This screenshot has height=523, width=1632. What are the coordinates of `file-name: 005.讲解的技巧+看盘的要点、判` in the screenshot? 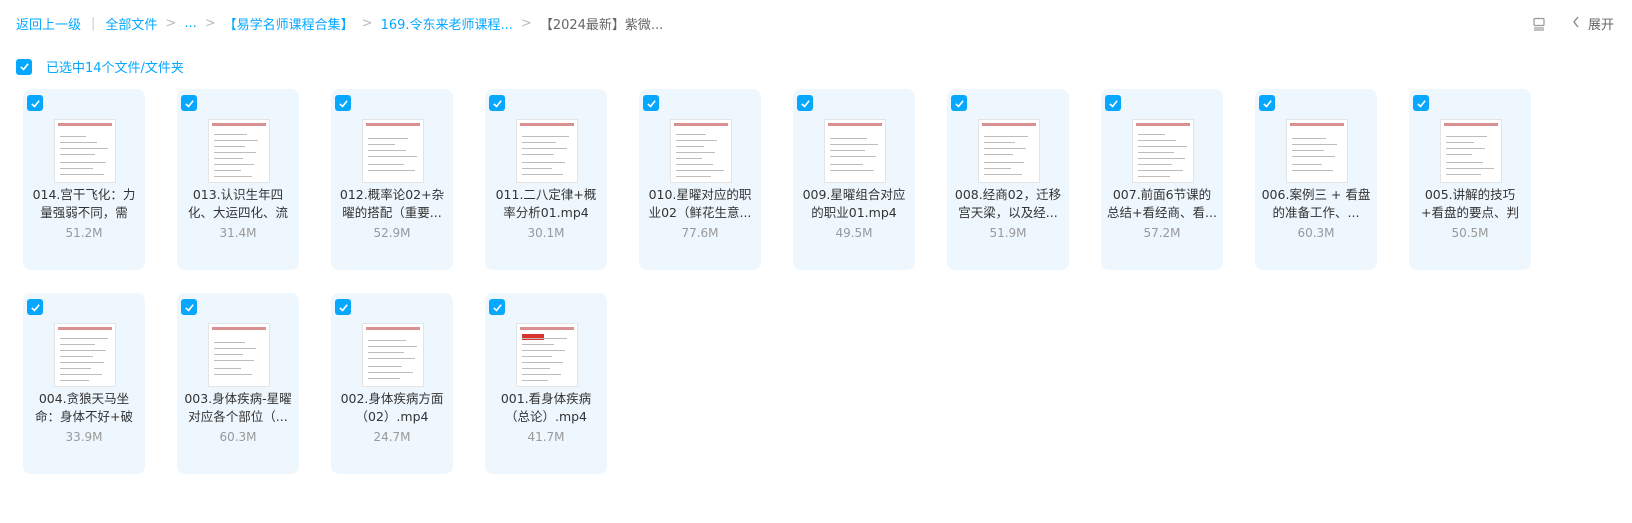 It's located at (1470, 203).